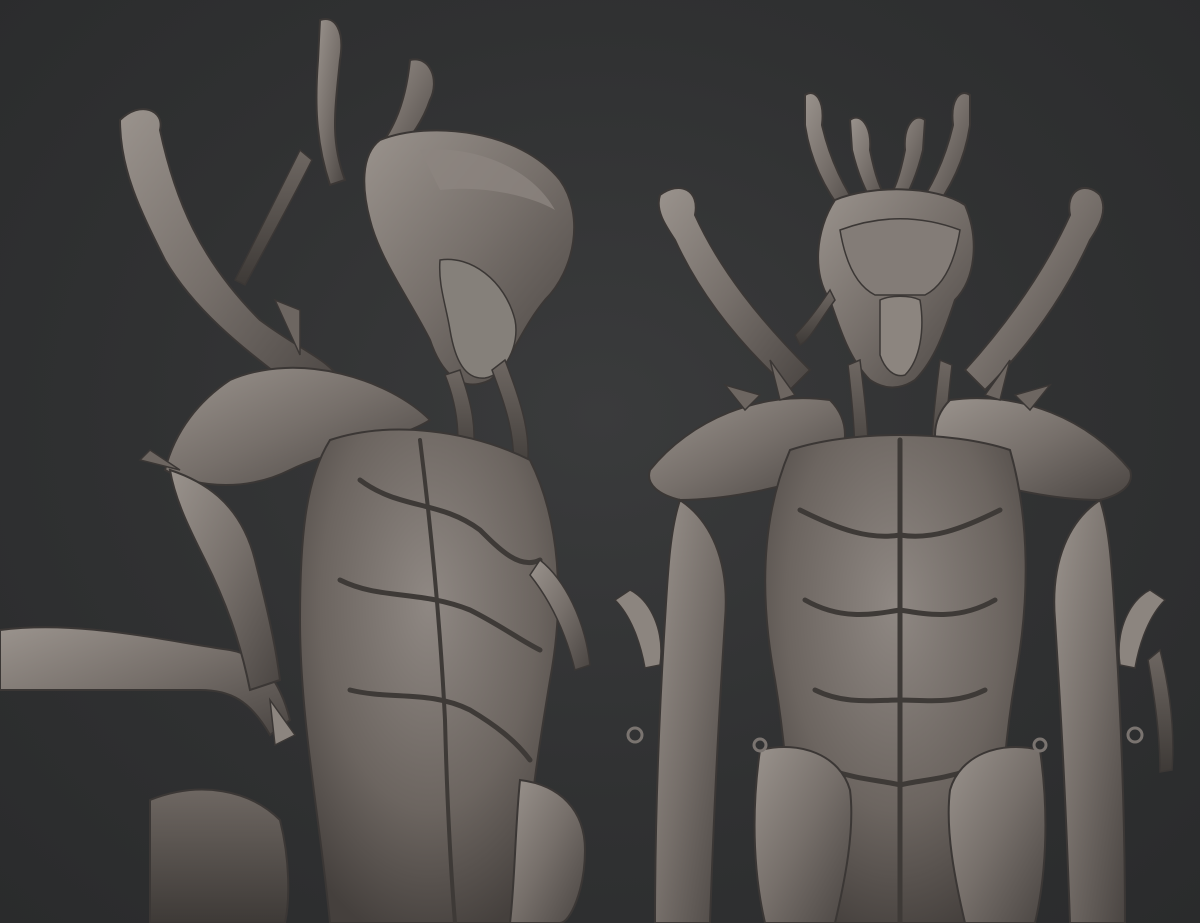  Describe the element at coordinates (273, 217) in the screenshot. I see `left-antenna-branch` at that location.